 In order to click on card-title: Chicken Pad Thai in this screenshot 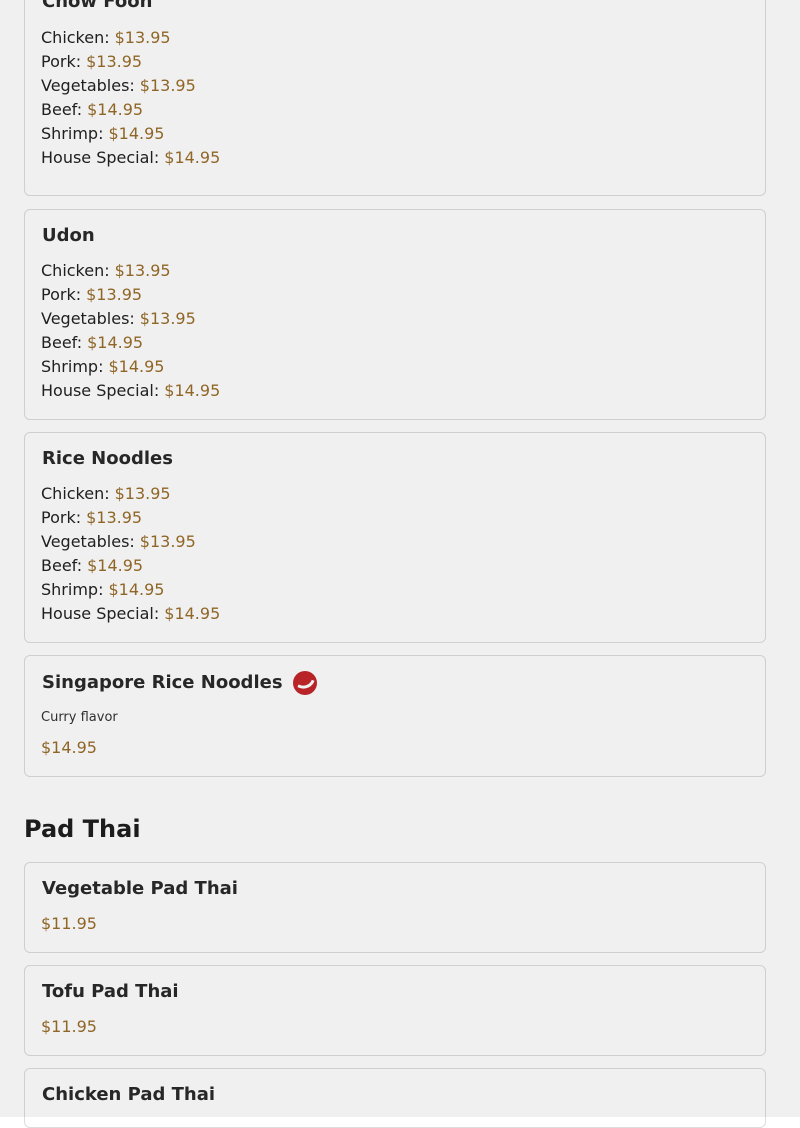, I will do `click(128, 1095)`.